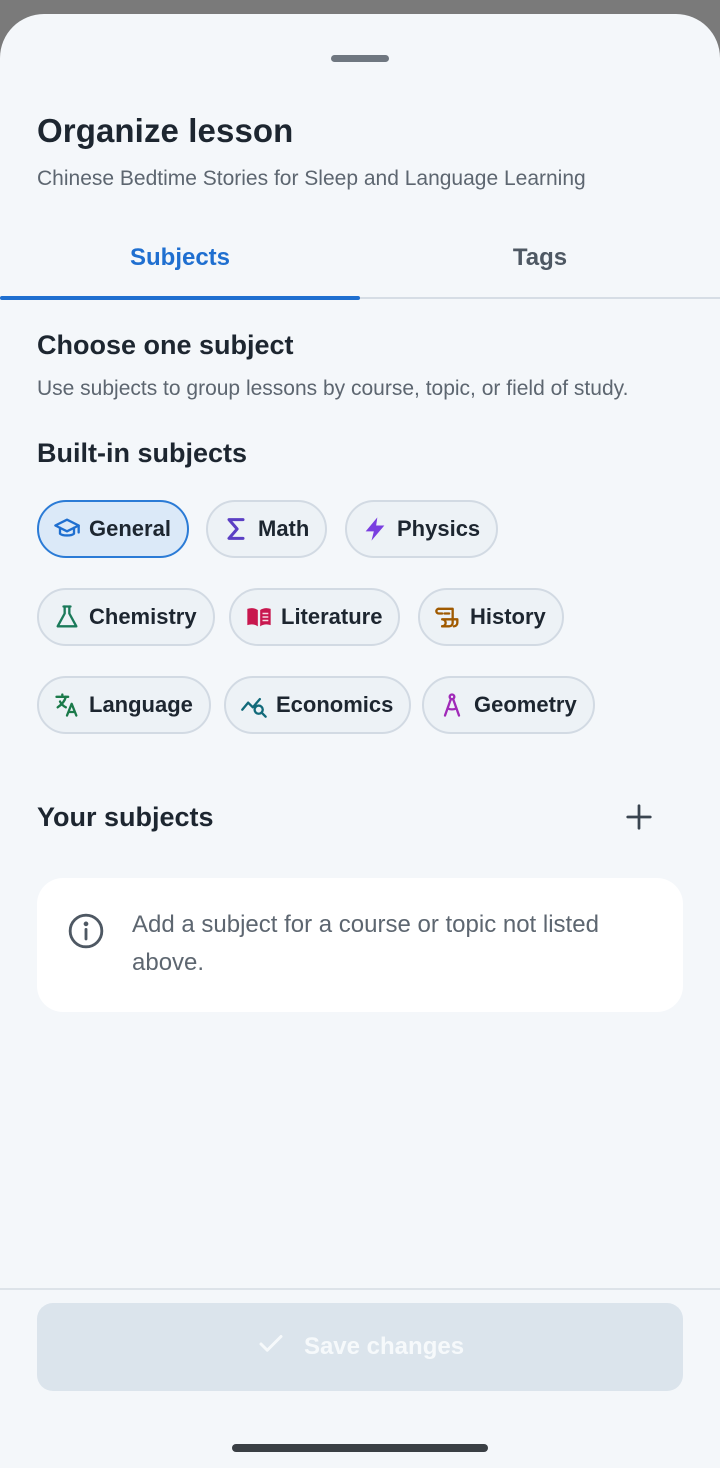 This screenshot has width=720, height=1468. Describe the element at coordinates (67, 705) in the screenshot. I see `translate-icon` at that location.